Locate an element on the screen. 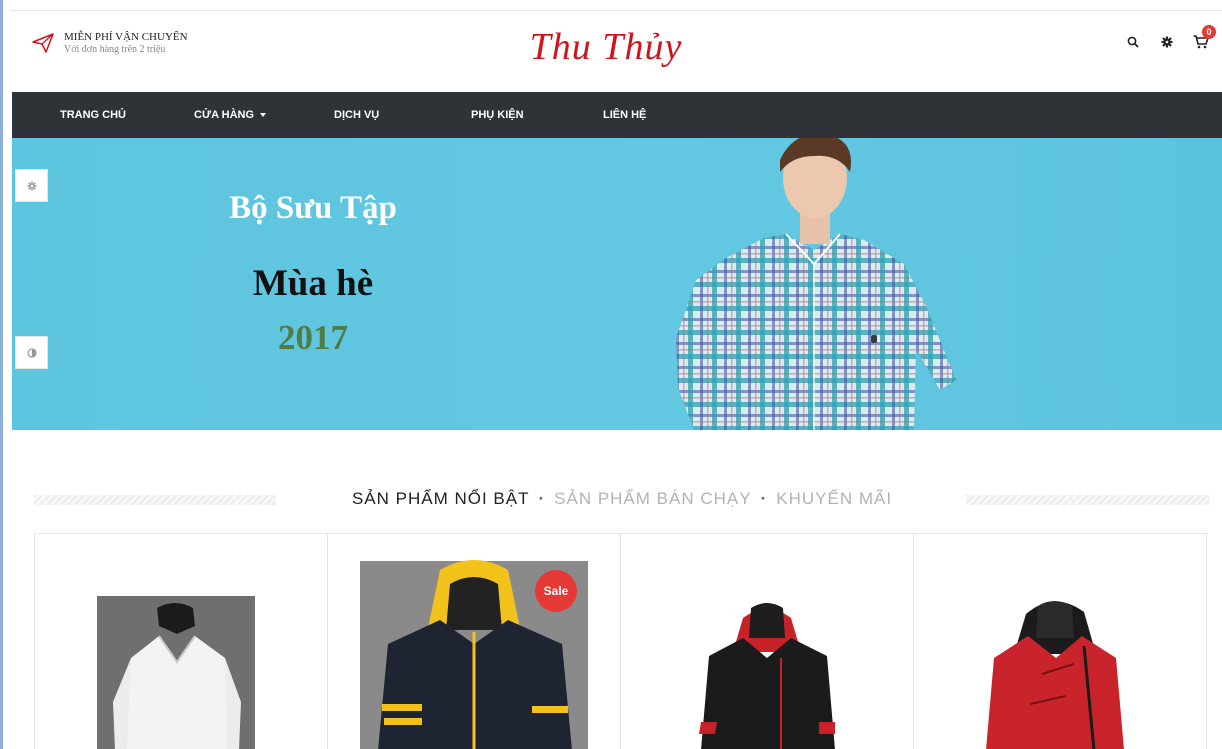  nav-item-home: TRANG CHỦ is located at coordinates (93, 115).